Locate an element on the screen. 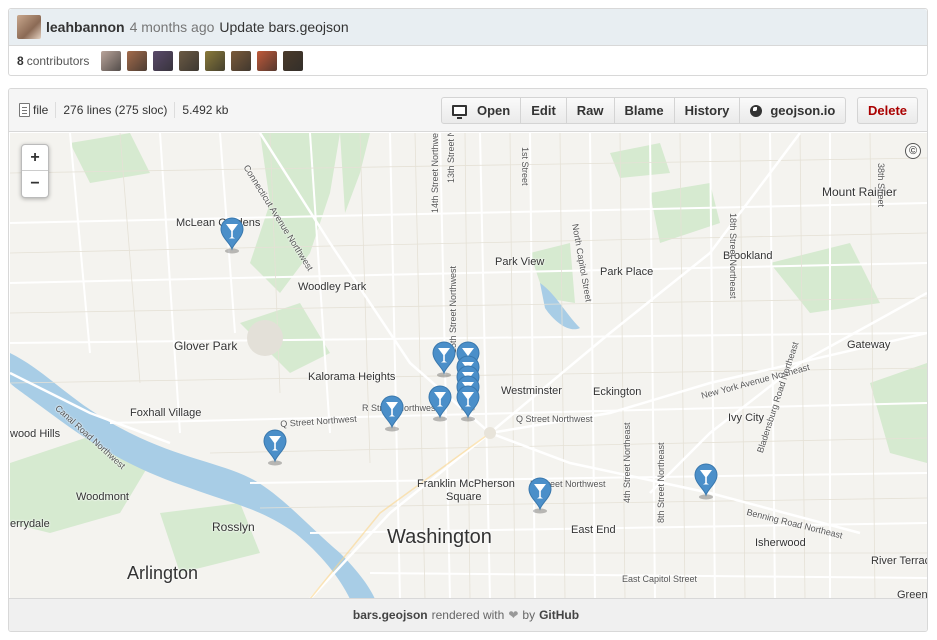  heart-icon: ❤ is located at coordinates (513, 615).